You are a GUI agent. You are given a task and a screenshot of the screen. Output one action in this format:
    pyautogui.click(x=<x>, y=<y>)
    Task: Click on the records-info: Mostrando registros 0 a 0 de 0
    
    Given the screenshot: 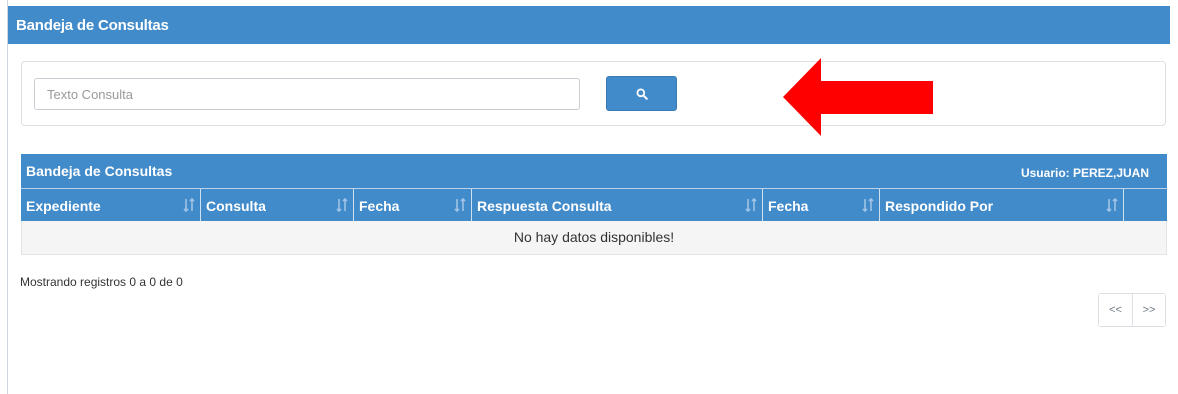 What is the action you would take?
    pyautogui.click(x=101, y=282)
    